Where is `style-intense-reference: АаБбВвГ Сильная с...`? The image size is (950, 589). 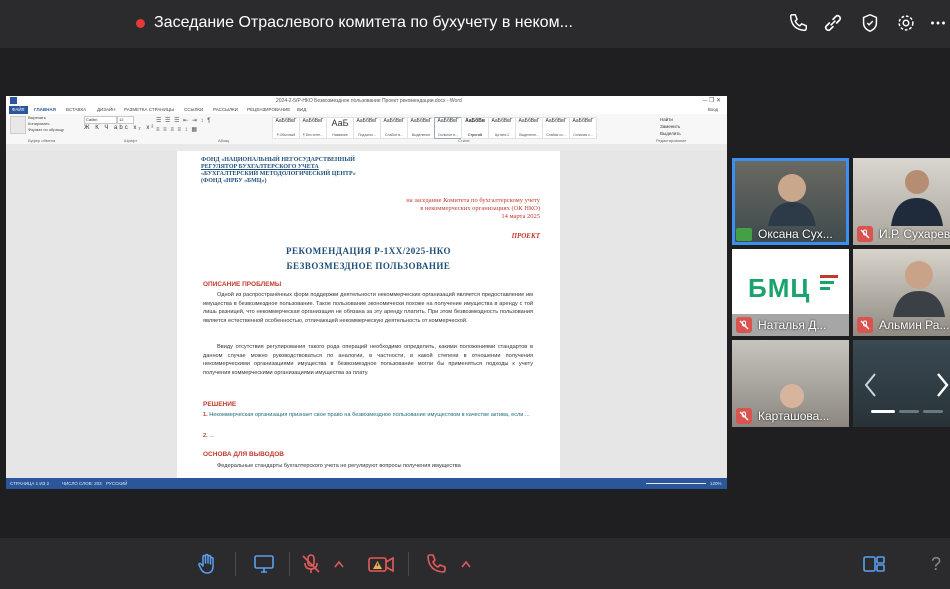 style-intense-reference: АаБбВвГ Сильная с... is located at coordinates (583, 128).